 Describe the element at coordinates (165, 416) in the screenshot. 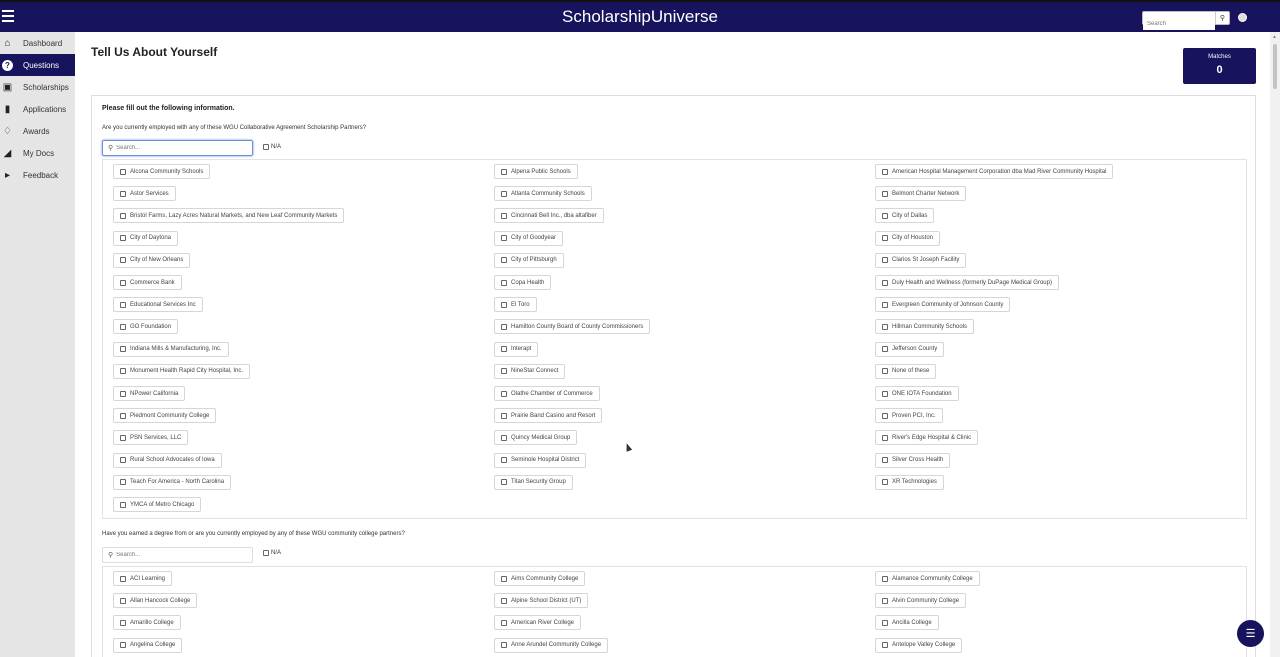

I see `option-checkbox-item: Piedmont Community College` at that location.